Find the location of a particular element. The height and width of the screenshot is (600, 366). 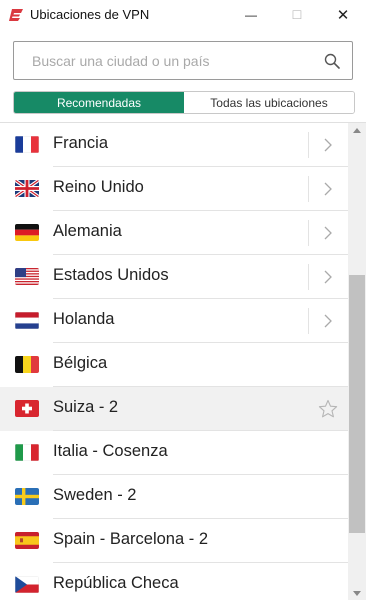

location-row-sweden: Sweden - 2 is located at coordinates (174, 497).